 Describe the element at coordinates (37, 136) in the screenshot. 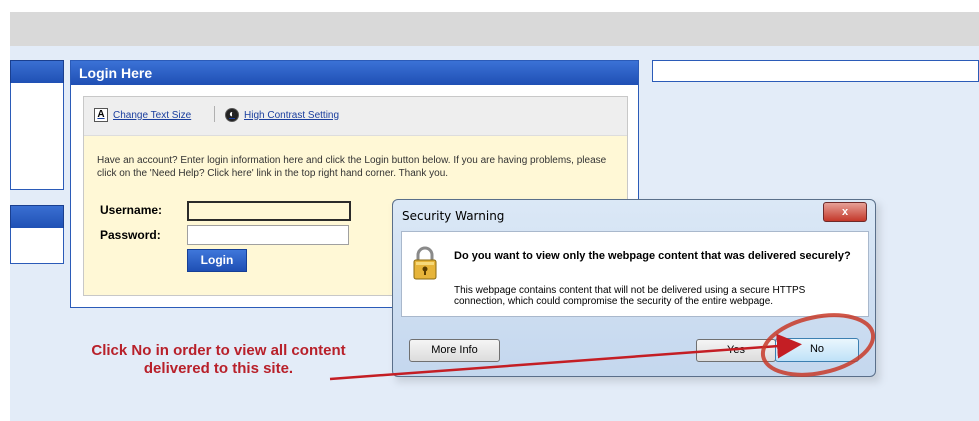

I see `left-panel-body` at that location.